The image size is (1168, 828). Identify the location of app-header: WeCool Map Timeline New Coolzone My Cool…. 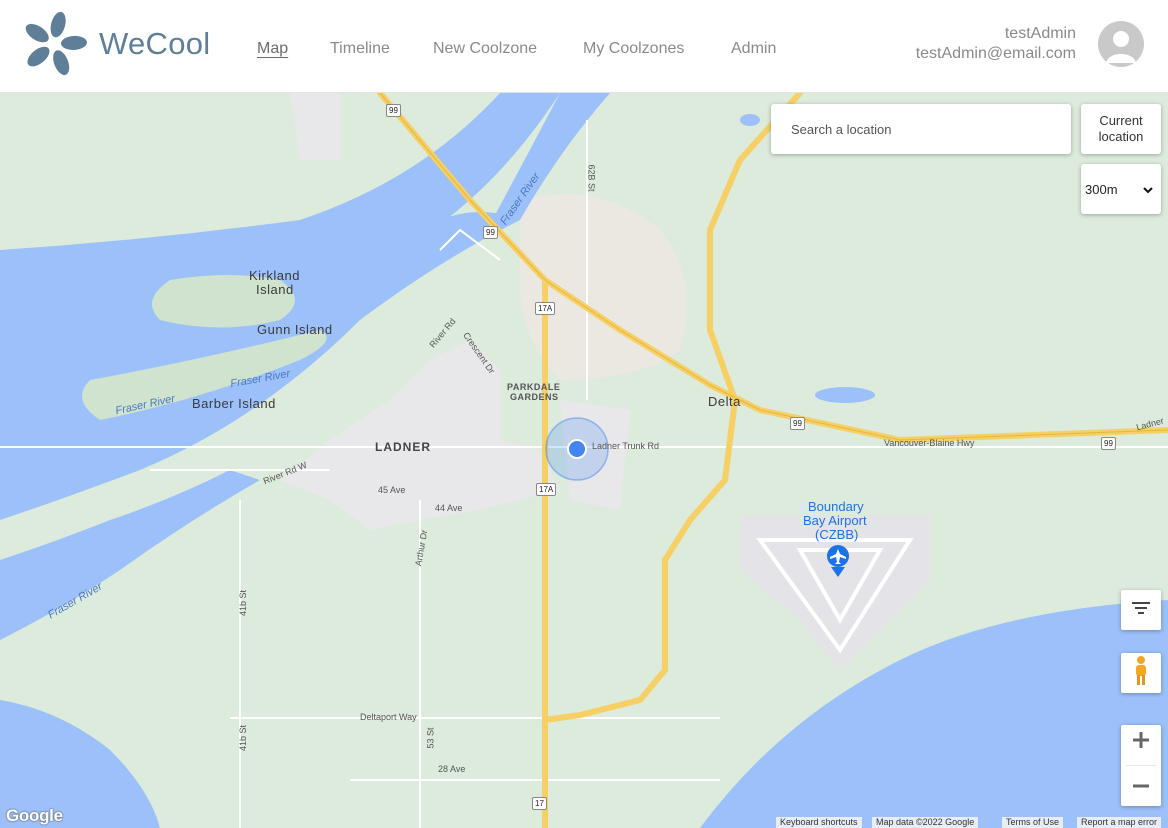
(584, 46).